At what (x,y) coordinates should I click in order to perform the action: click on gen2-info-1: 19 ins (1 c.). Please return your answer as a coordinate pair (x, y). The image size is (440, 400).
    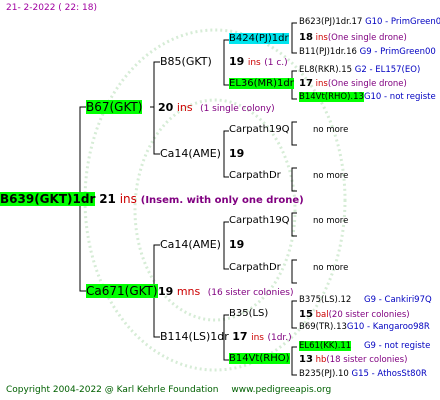
    Looking at the image, I should click on (258, 62).